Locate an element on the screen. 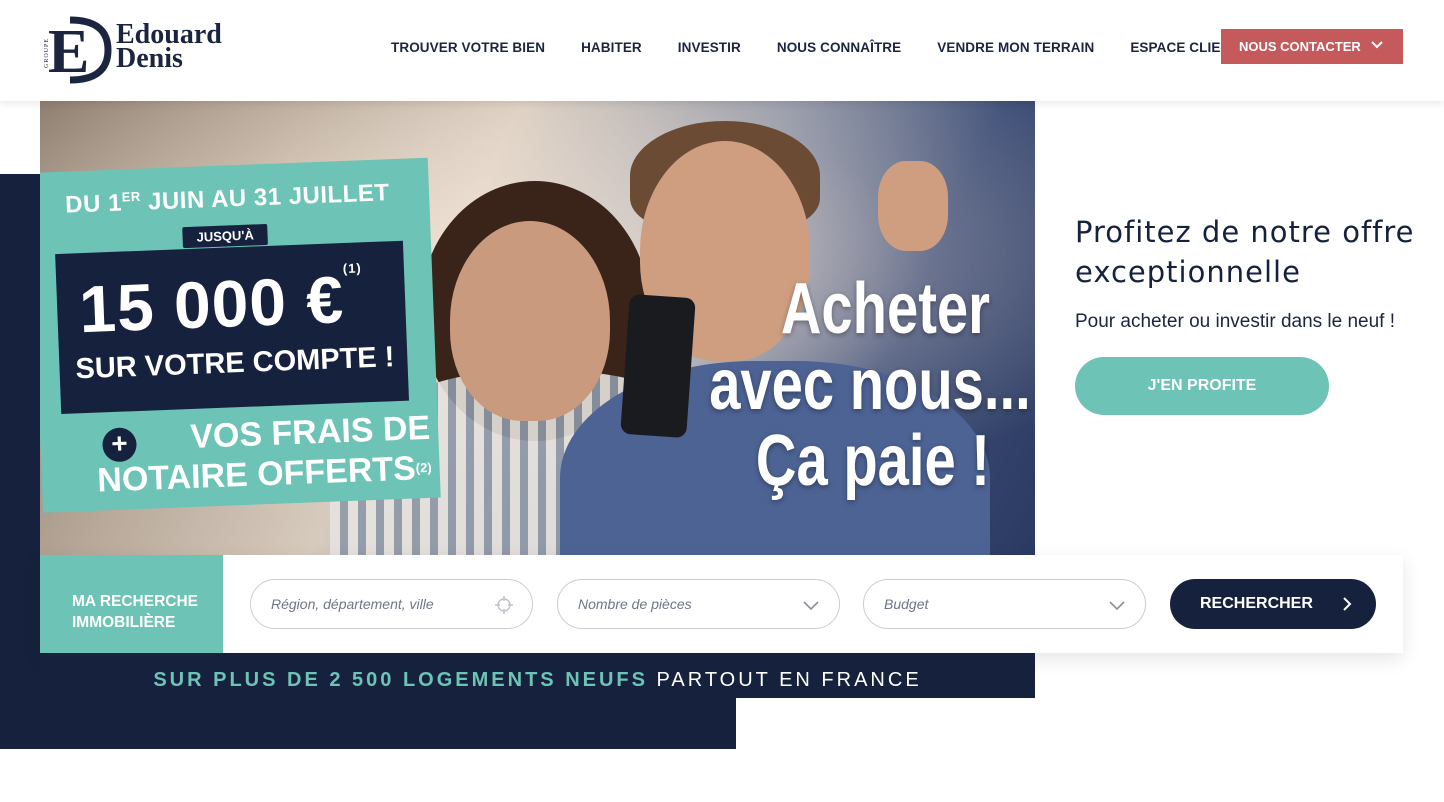 The width and height of the screenshot is (1444, 802). offer-title: Profitez de notre offre exceptionnelle is located at coordinates (1245, 252).